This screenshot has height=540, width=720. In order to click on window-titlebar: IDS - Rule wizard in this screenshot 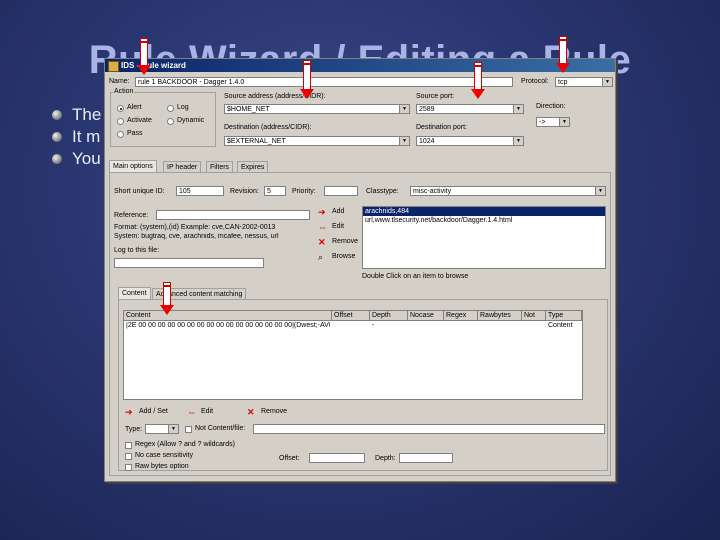, I will do `click(360, 65)`.